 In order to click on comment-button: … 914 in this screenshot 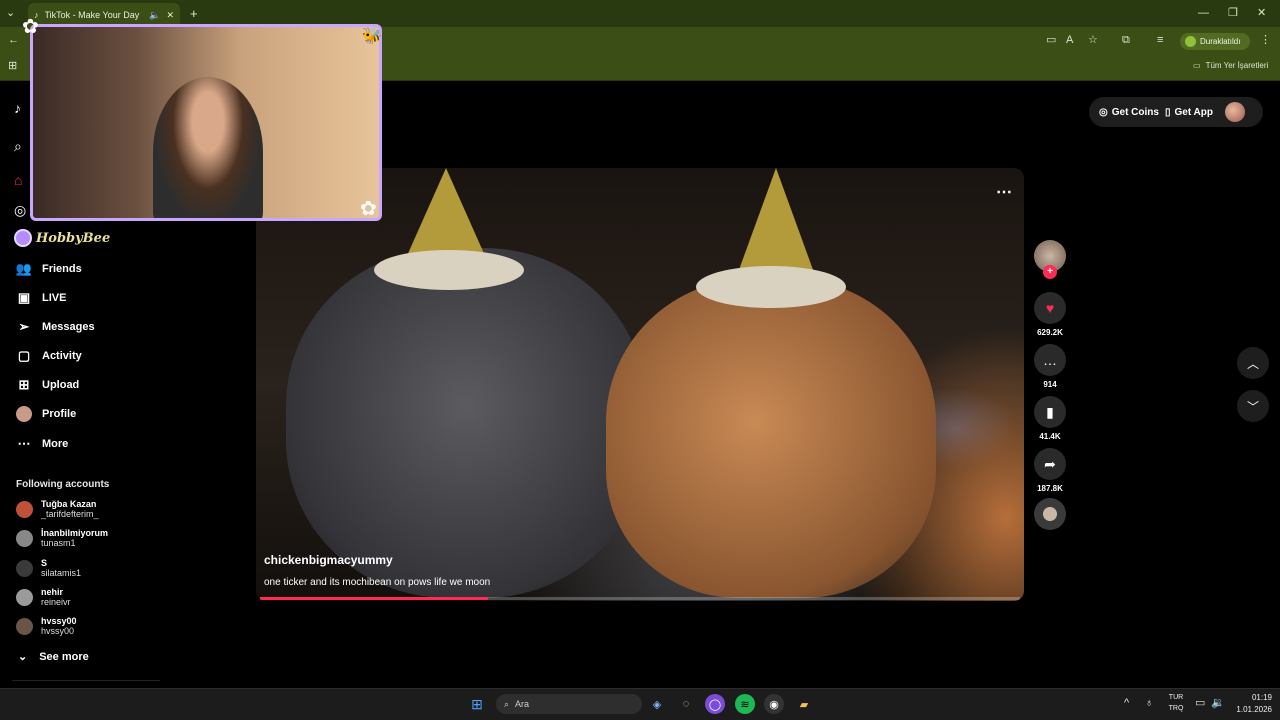, I will do `click(1050, 366)`.